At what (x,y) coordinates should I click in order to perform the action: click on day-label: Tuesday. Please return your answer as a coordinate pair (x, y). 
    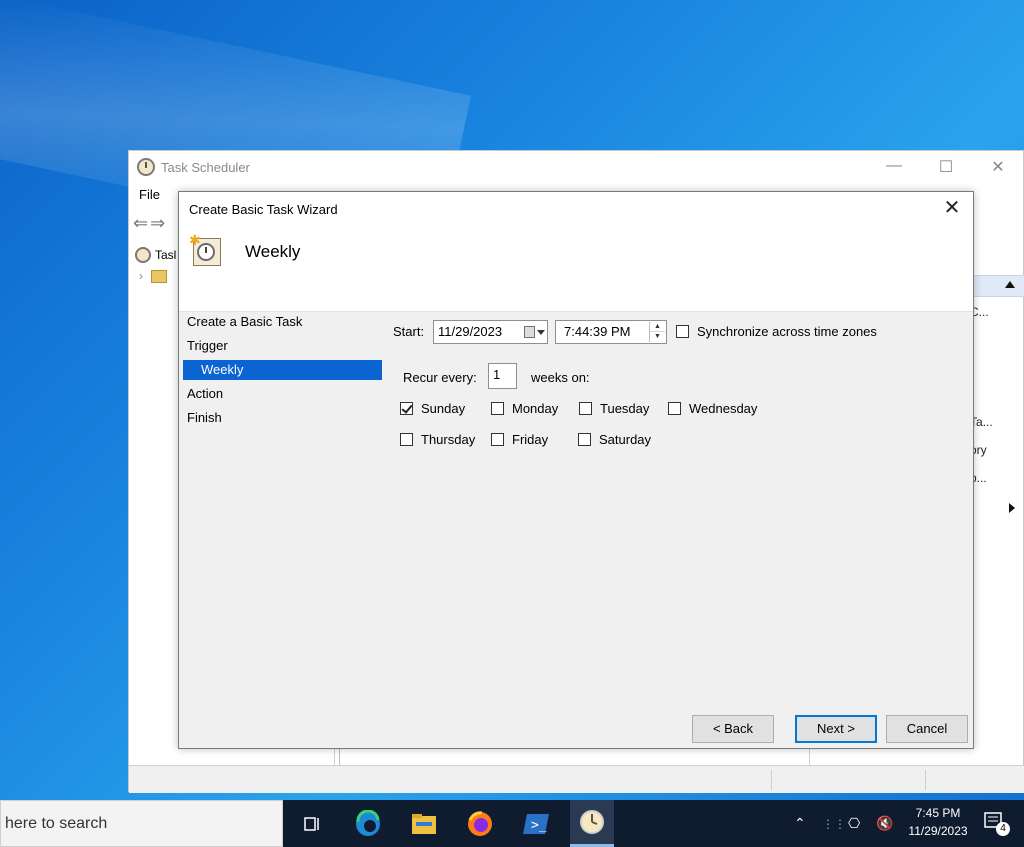
    Looking at the image, I should click on (625, 408).